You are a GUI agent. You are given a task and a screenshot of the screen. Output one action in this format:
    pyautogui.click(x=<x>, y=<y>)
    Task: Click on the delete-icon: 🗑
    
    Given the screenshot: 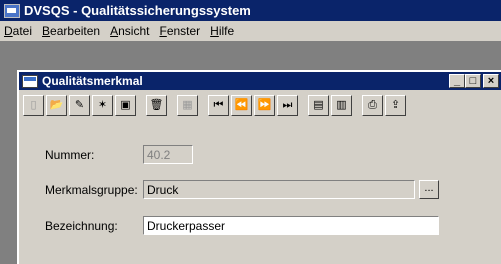 What is the action you would take?
    pyautogui.click(x=156, y=105)
    